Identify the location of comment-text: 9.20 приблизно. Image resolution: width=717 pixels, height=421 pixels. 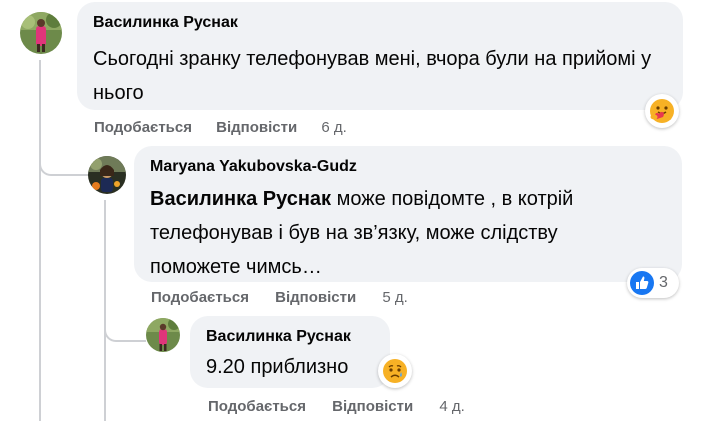
(277, 367).